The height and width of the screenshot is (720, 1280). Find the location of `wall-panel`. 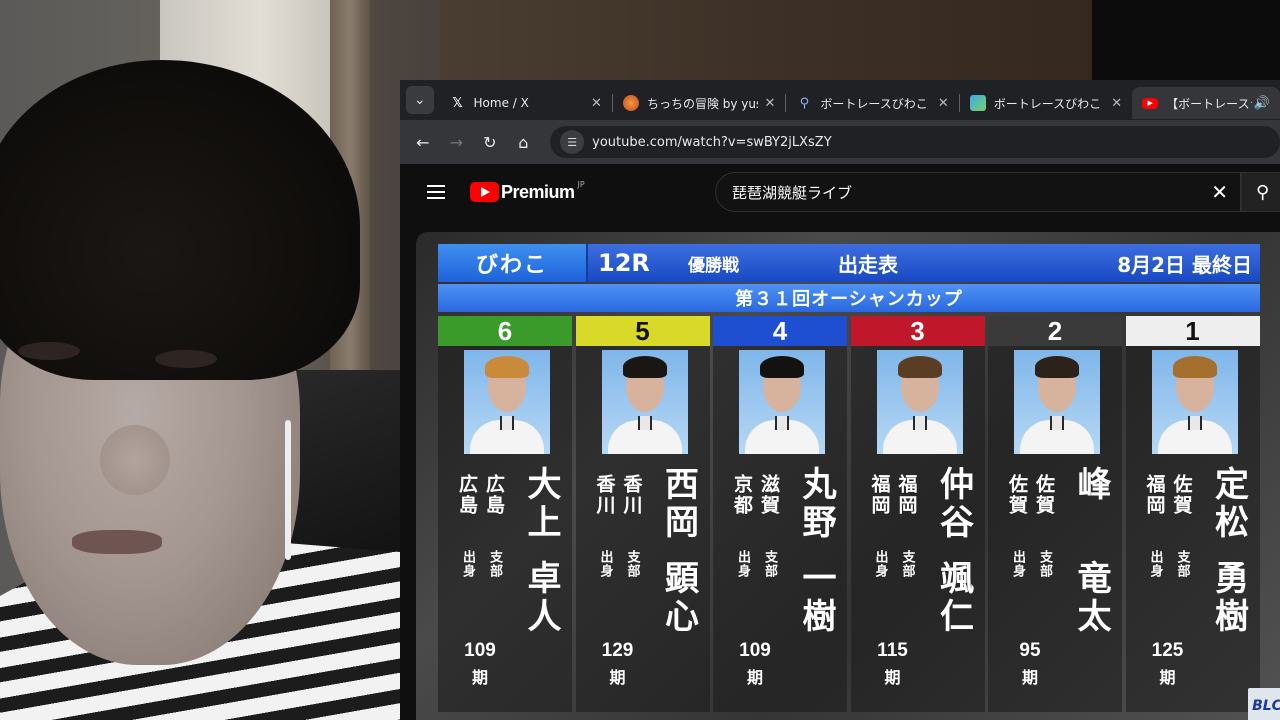

wall-panel is located at coordinates (770, 41).